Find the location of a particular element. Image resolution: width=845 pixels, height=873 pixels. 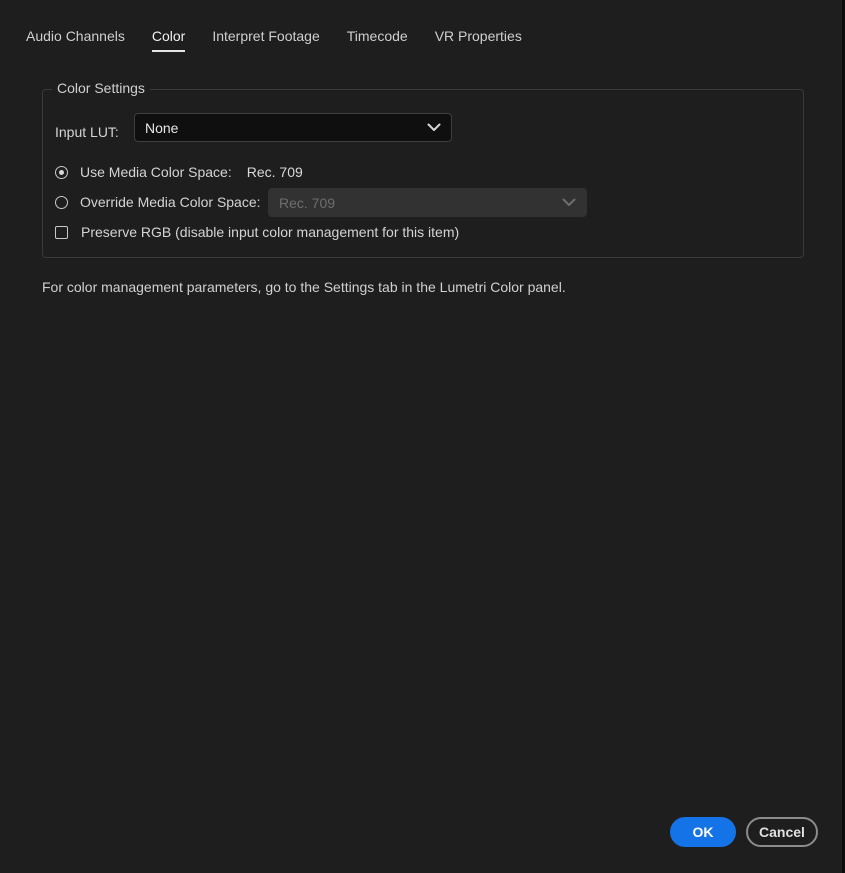

input-lut-dropdown: None is located at coordinates (293, 127).